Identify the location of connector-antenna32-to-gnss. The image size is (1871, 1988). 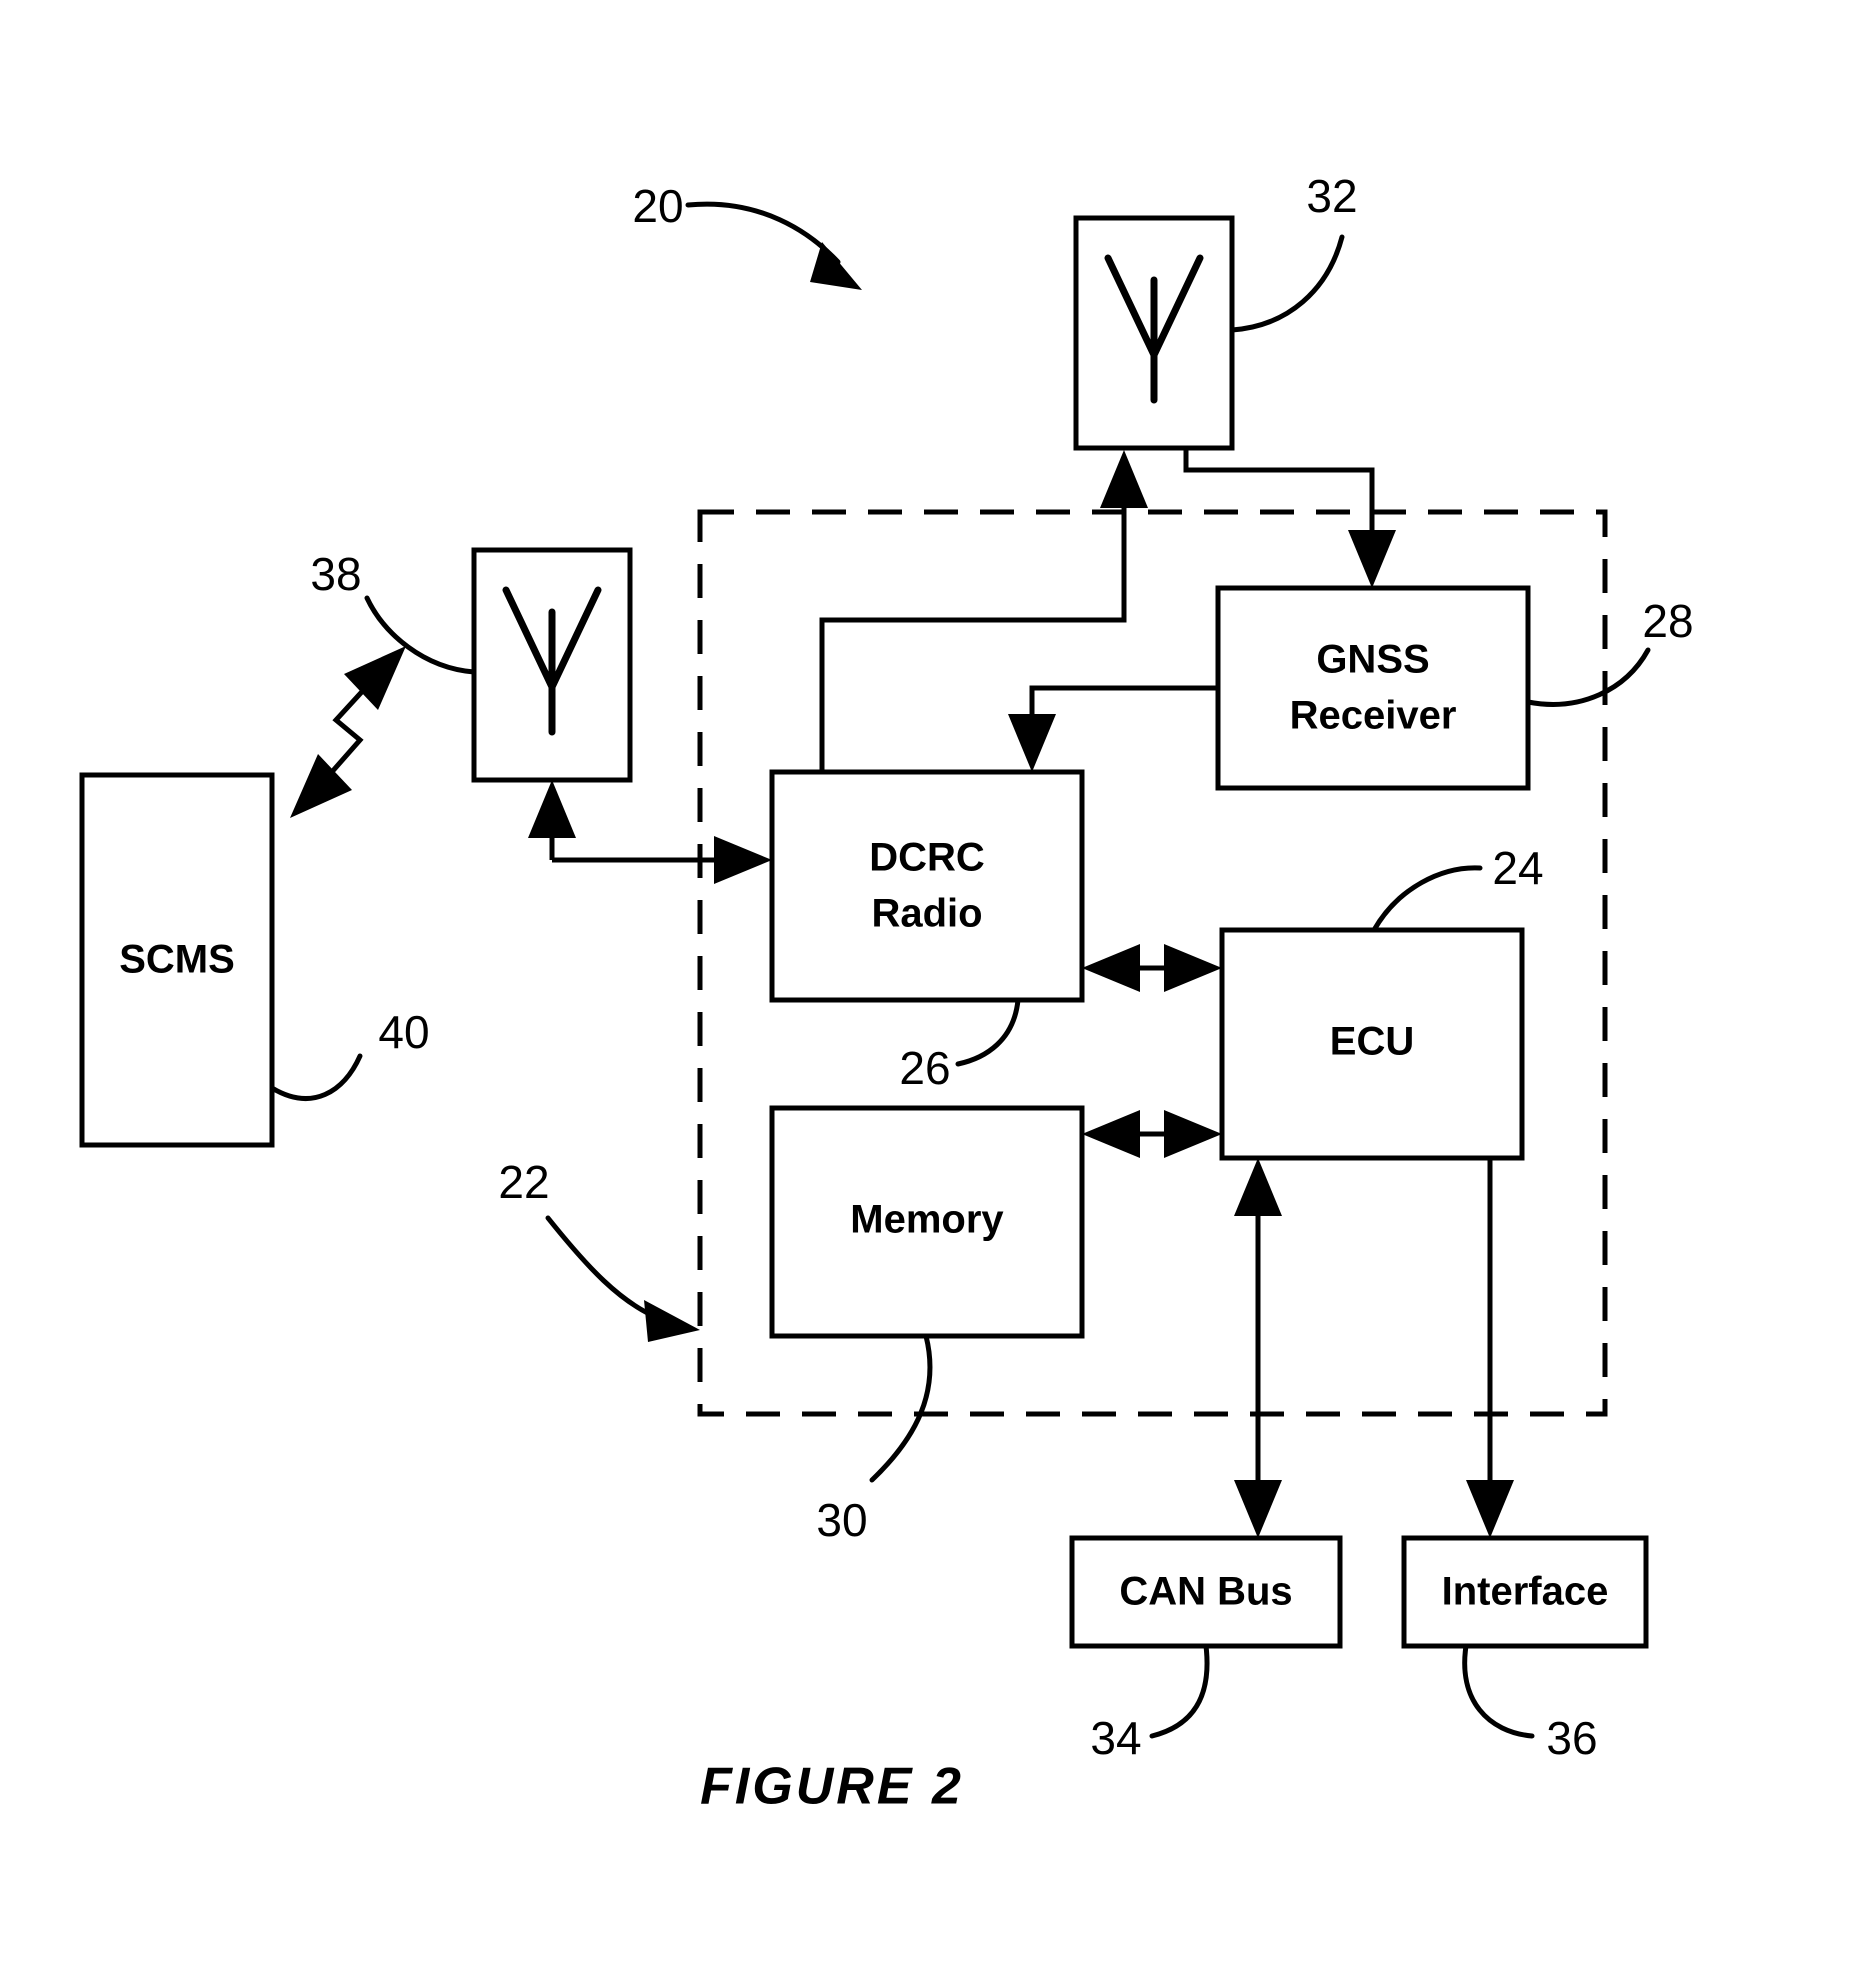
(1289, 518).